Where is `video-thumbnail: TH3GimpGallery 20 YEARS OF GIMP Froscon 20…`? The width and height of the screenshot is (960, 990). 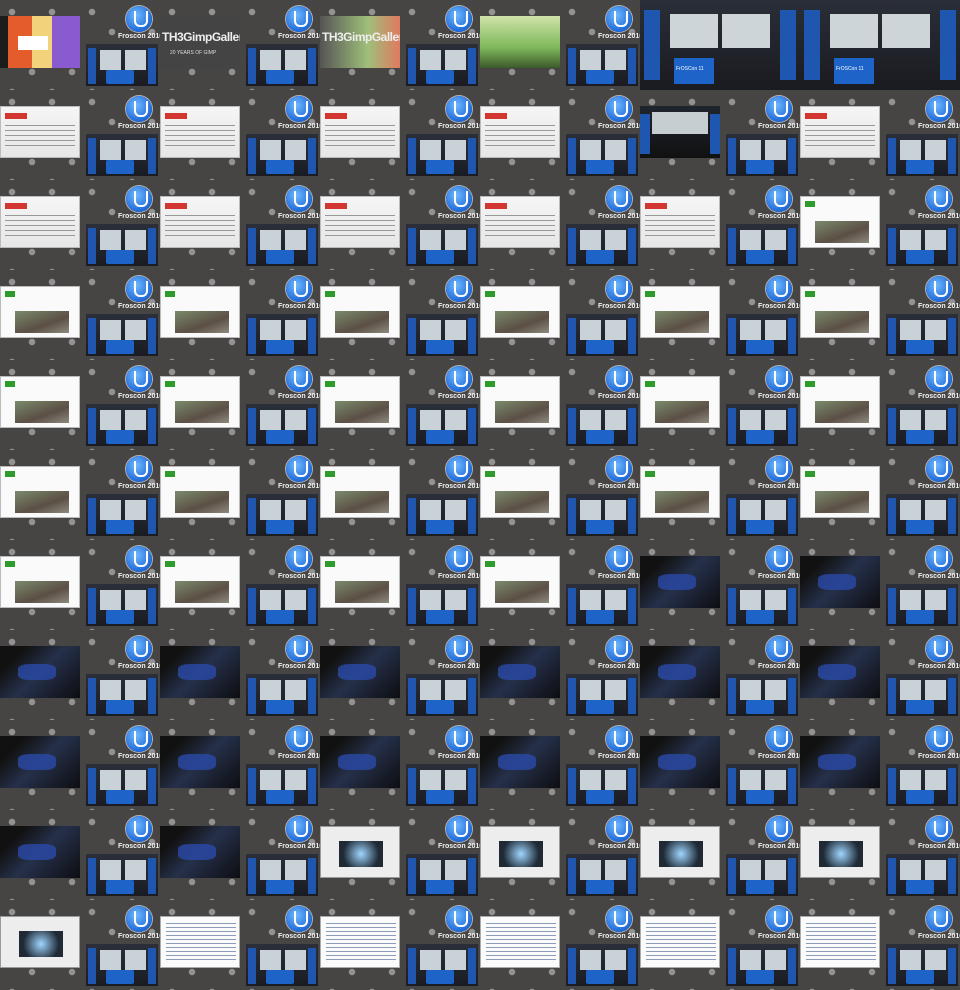
video-thumbnail: TH3GimpGallery 20 YEARS OF GIMP Froscon 20… is located at coordinates (240, 45).